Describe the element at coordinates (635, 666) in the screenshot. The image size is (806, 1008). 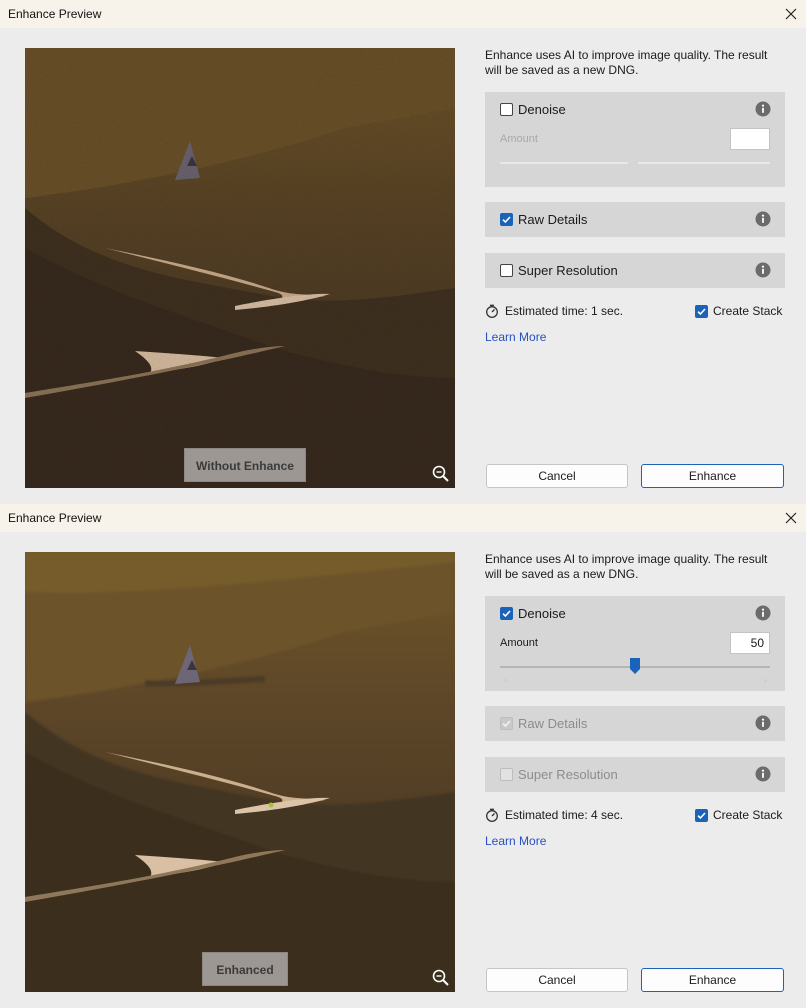
I see `slider-thumb` at that location.